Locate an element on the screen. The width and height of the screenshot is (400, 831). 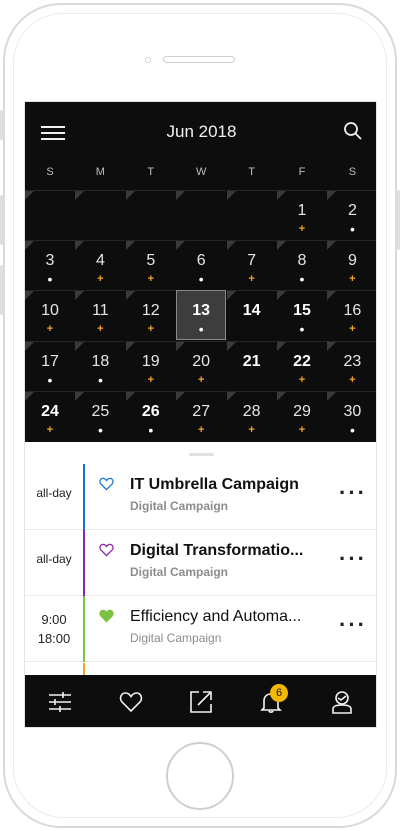
weekday-header: SMTWTFS is located at coordinates (200, 176).